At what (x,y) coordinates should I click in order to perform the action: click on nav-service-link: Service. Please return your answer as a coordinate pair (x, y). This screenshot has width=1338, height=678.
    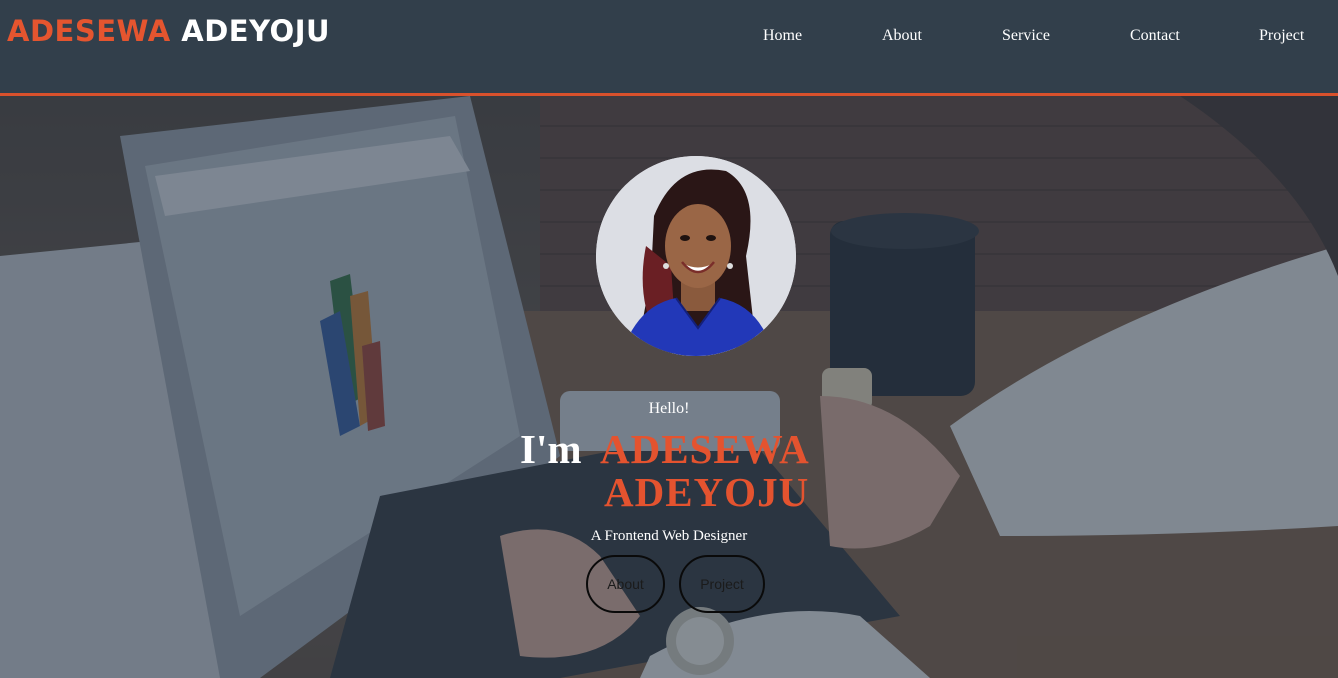
    Looking at the image, I should click on (1026, 36).